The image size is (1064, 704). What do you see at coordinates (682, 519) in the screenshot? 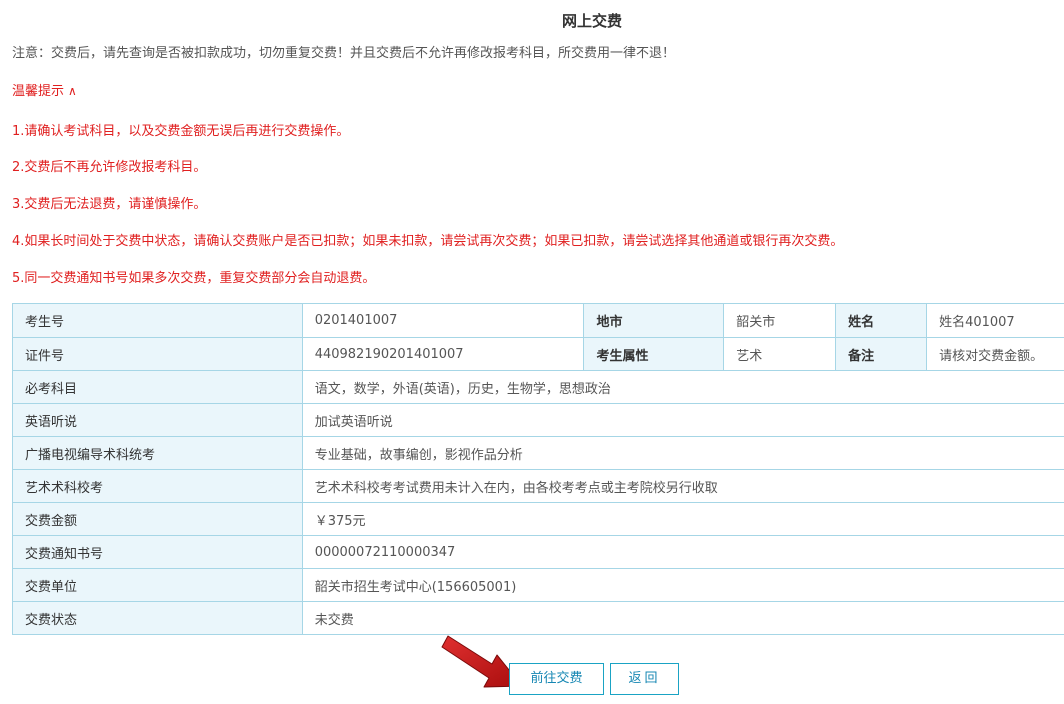
I see `row-value: ￥375元` at bounding box center [682, 519].